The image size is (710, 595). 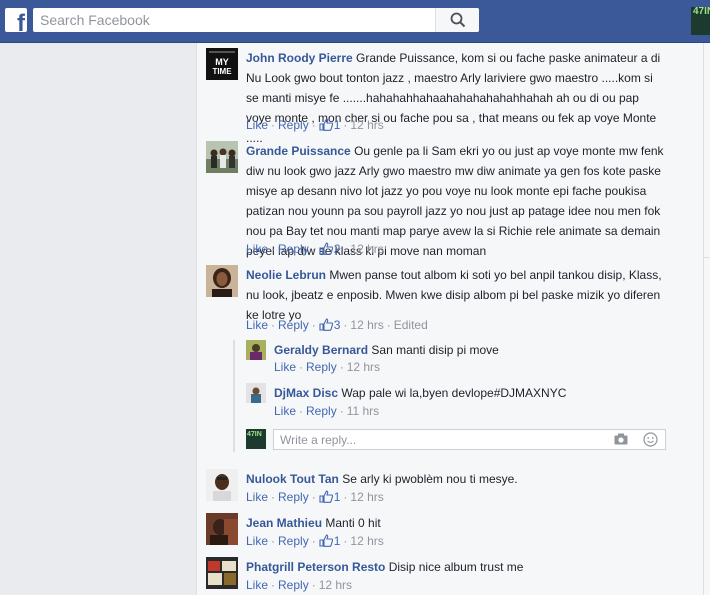 I want to click on comment-actions: Like · Reply · 3 · 12 hrs · Edited, so click(x=337, y=325).